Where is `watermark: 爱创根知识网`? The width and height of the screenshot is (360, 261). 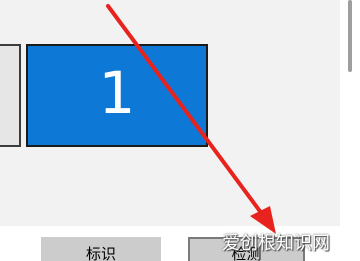 watermark: 爱创根知识网 is located at coordinates (291, 244).